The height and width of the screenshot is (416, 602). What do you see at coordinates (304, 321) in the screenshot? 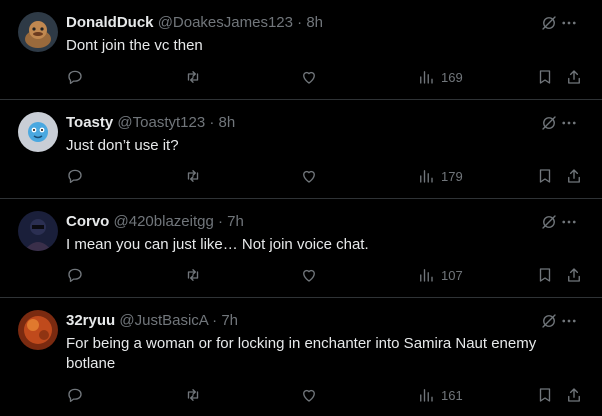
I see `post-header: 32ryuu @JustBasicA · 7h` at bounding box center [304, 321].